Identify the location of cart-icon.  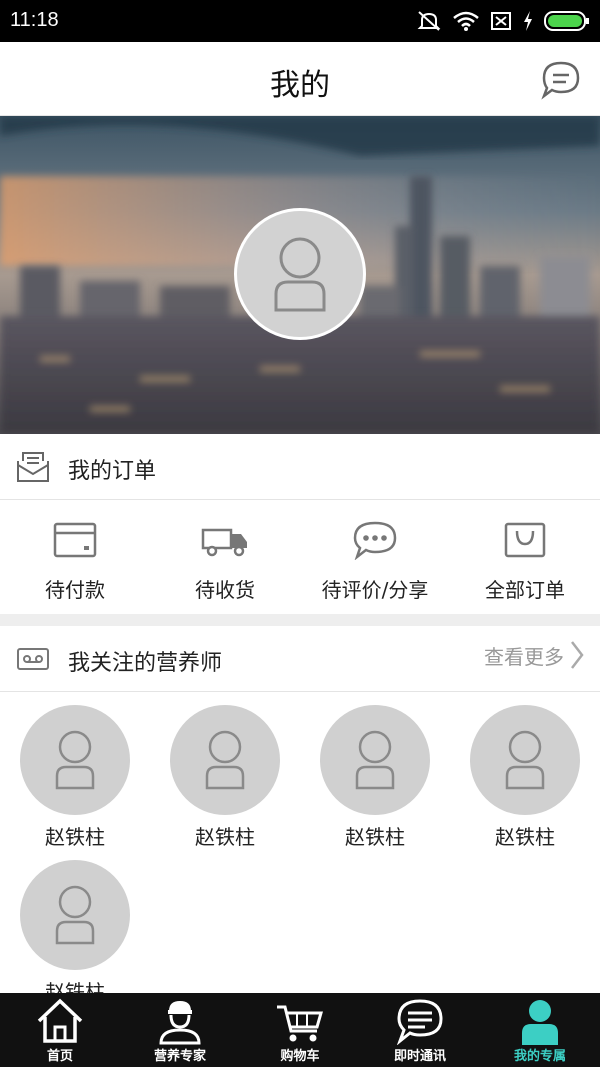
(300, 1023).